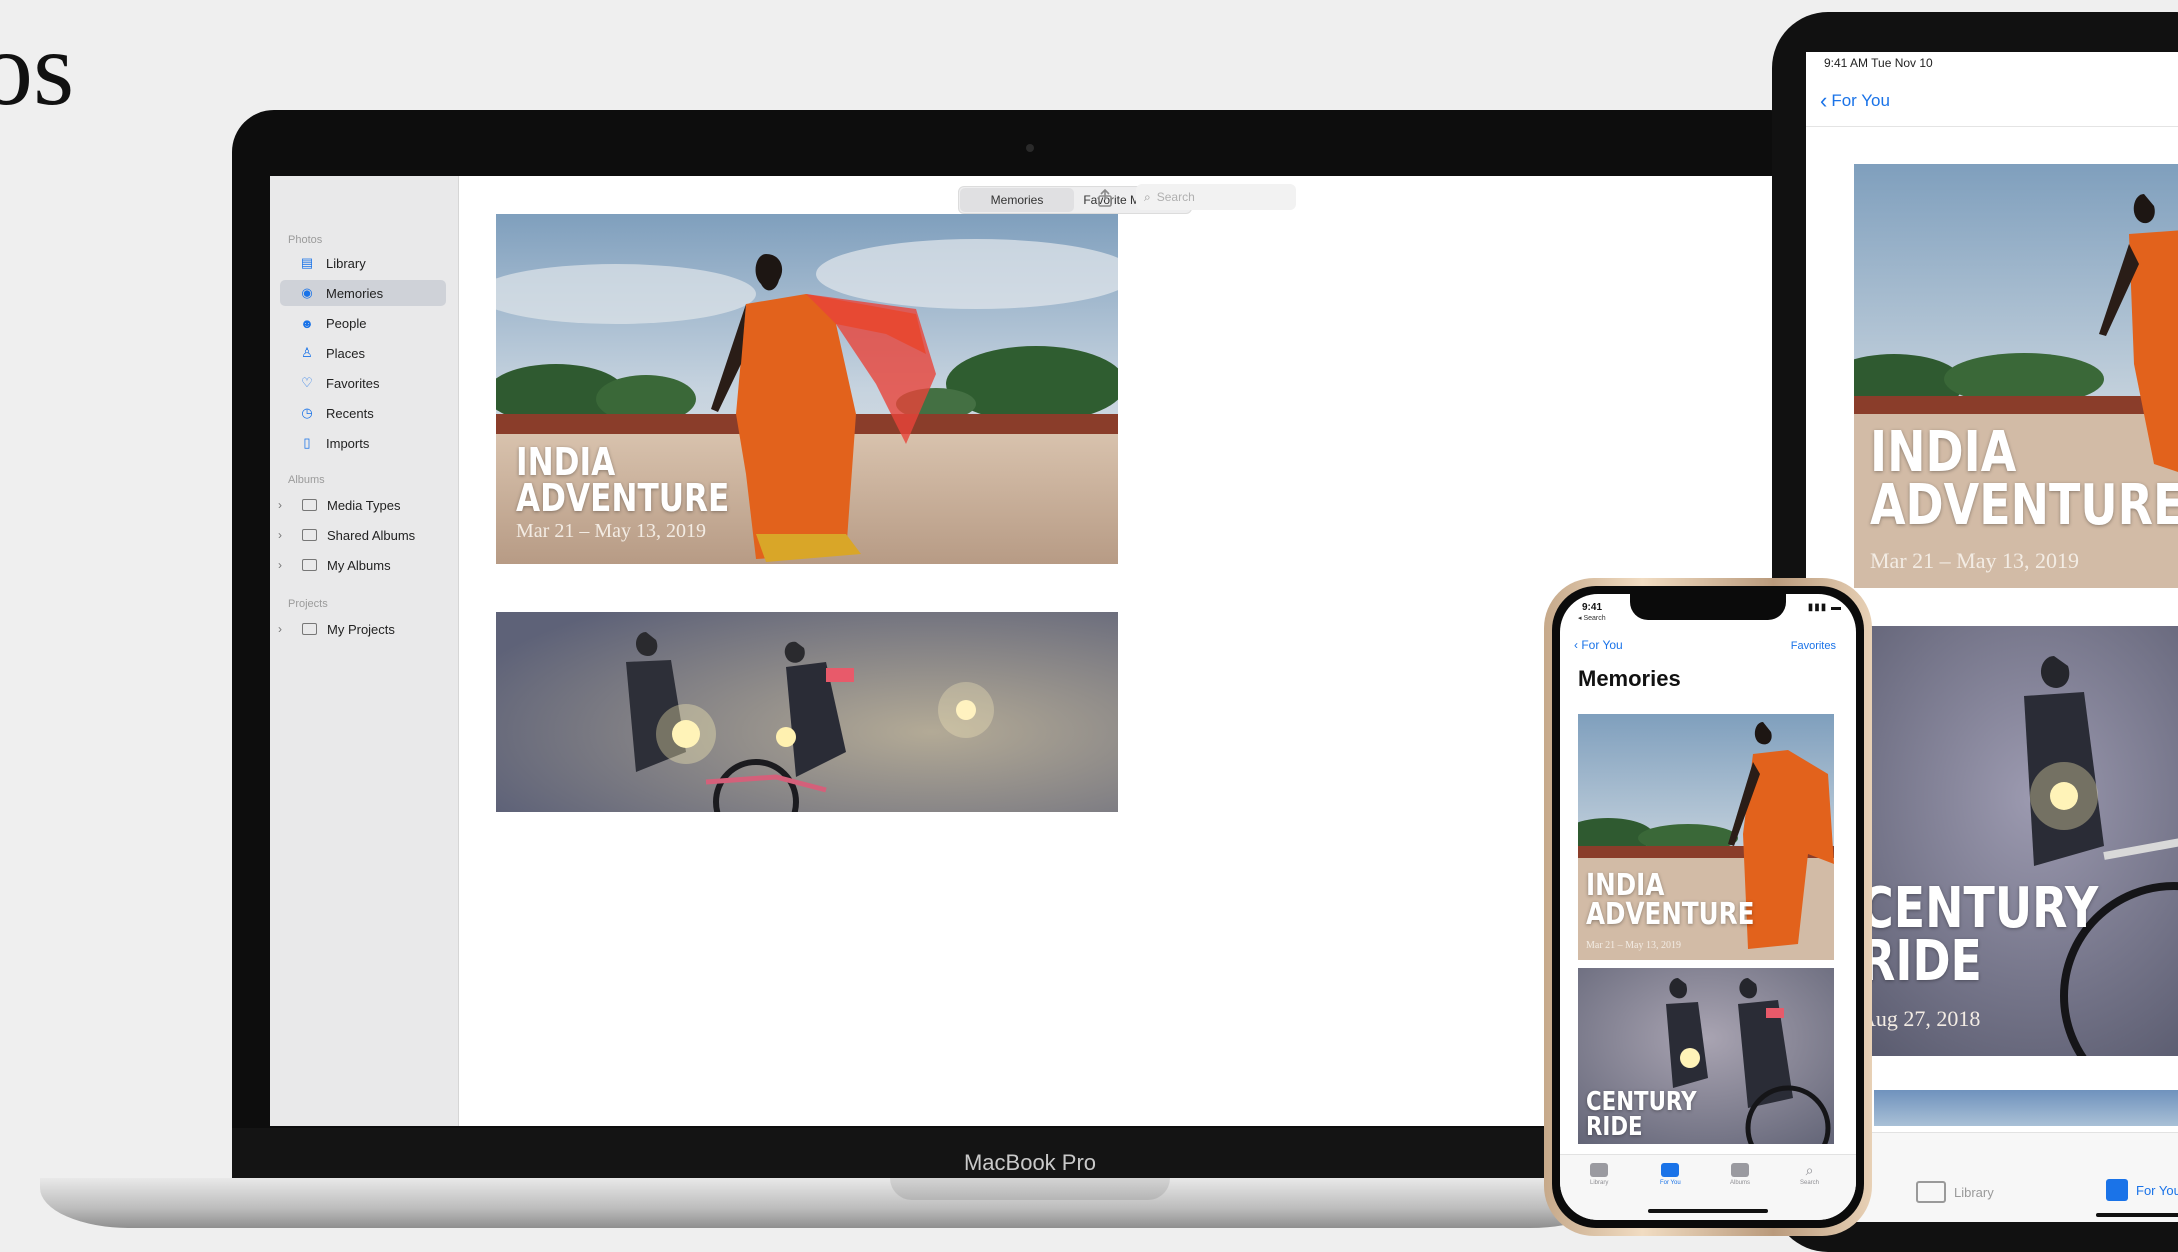  What do you see at coordinates (346, 323) in the screenshot?
I see `sidebar-item-label: People` at bounding box center [346, 323].